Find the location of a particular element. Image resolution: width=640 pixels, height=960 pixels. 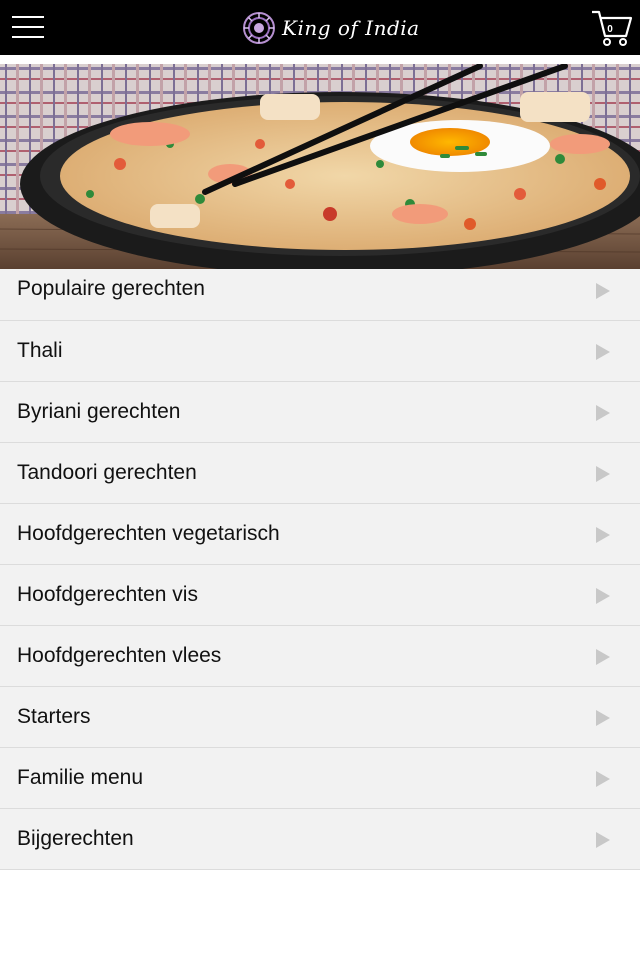

brand-logo: King of India is located at coordinates (331, 28).